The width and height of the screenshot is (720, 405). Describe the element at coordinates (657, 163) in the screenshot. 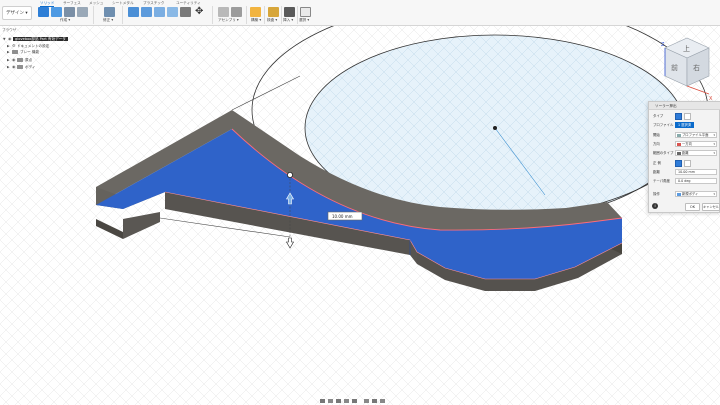

I see `row-label: 正 側` at that location.